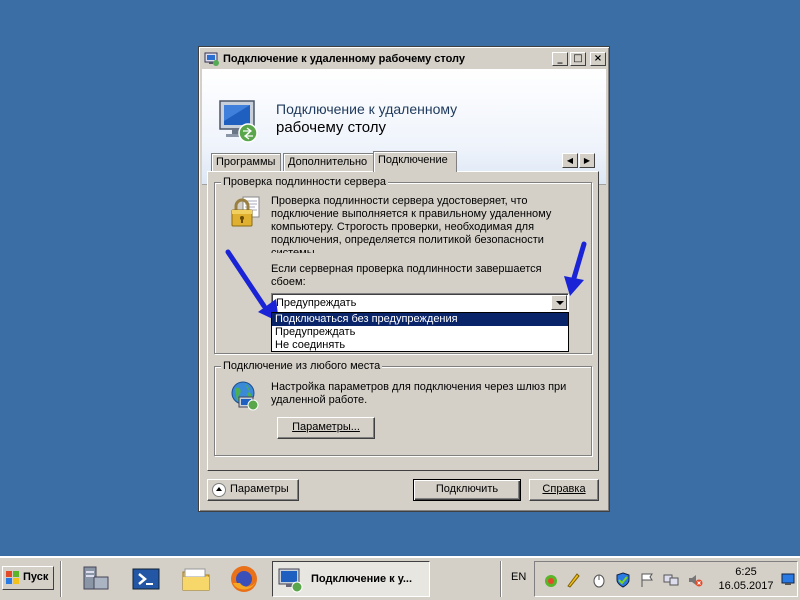 This screenshot has width=800, height=600. What do you see at coordinates (420, 302) in the screenshot?
I see `auth-fail-dropdown: Предупреждать` at bounding box center [420, 302].